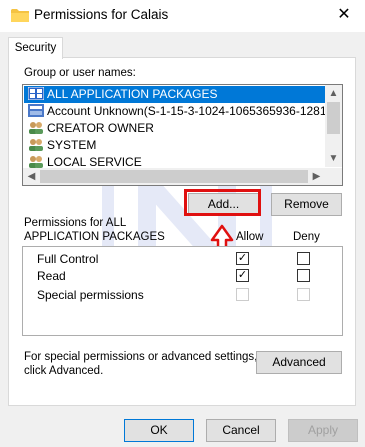  I want to click on allow-checkbox-read: ✓, so click(242, 275).